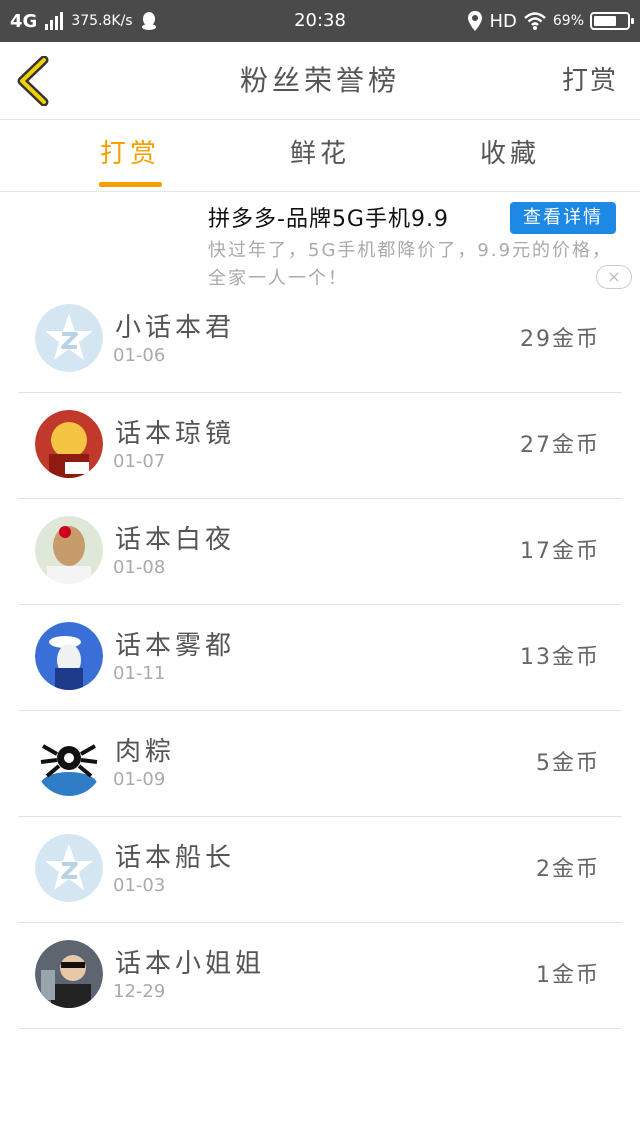 This screenshot has height=1138, width=640. What do you see at coordinates (320, 446) in the screenshot?
I see `list-item: 话本琼镜 01-07 27金币` at bounding box center [320, 446].